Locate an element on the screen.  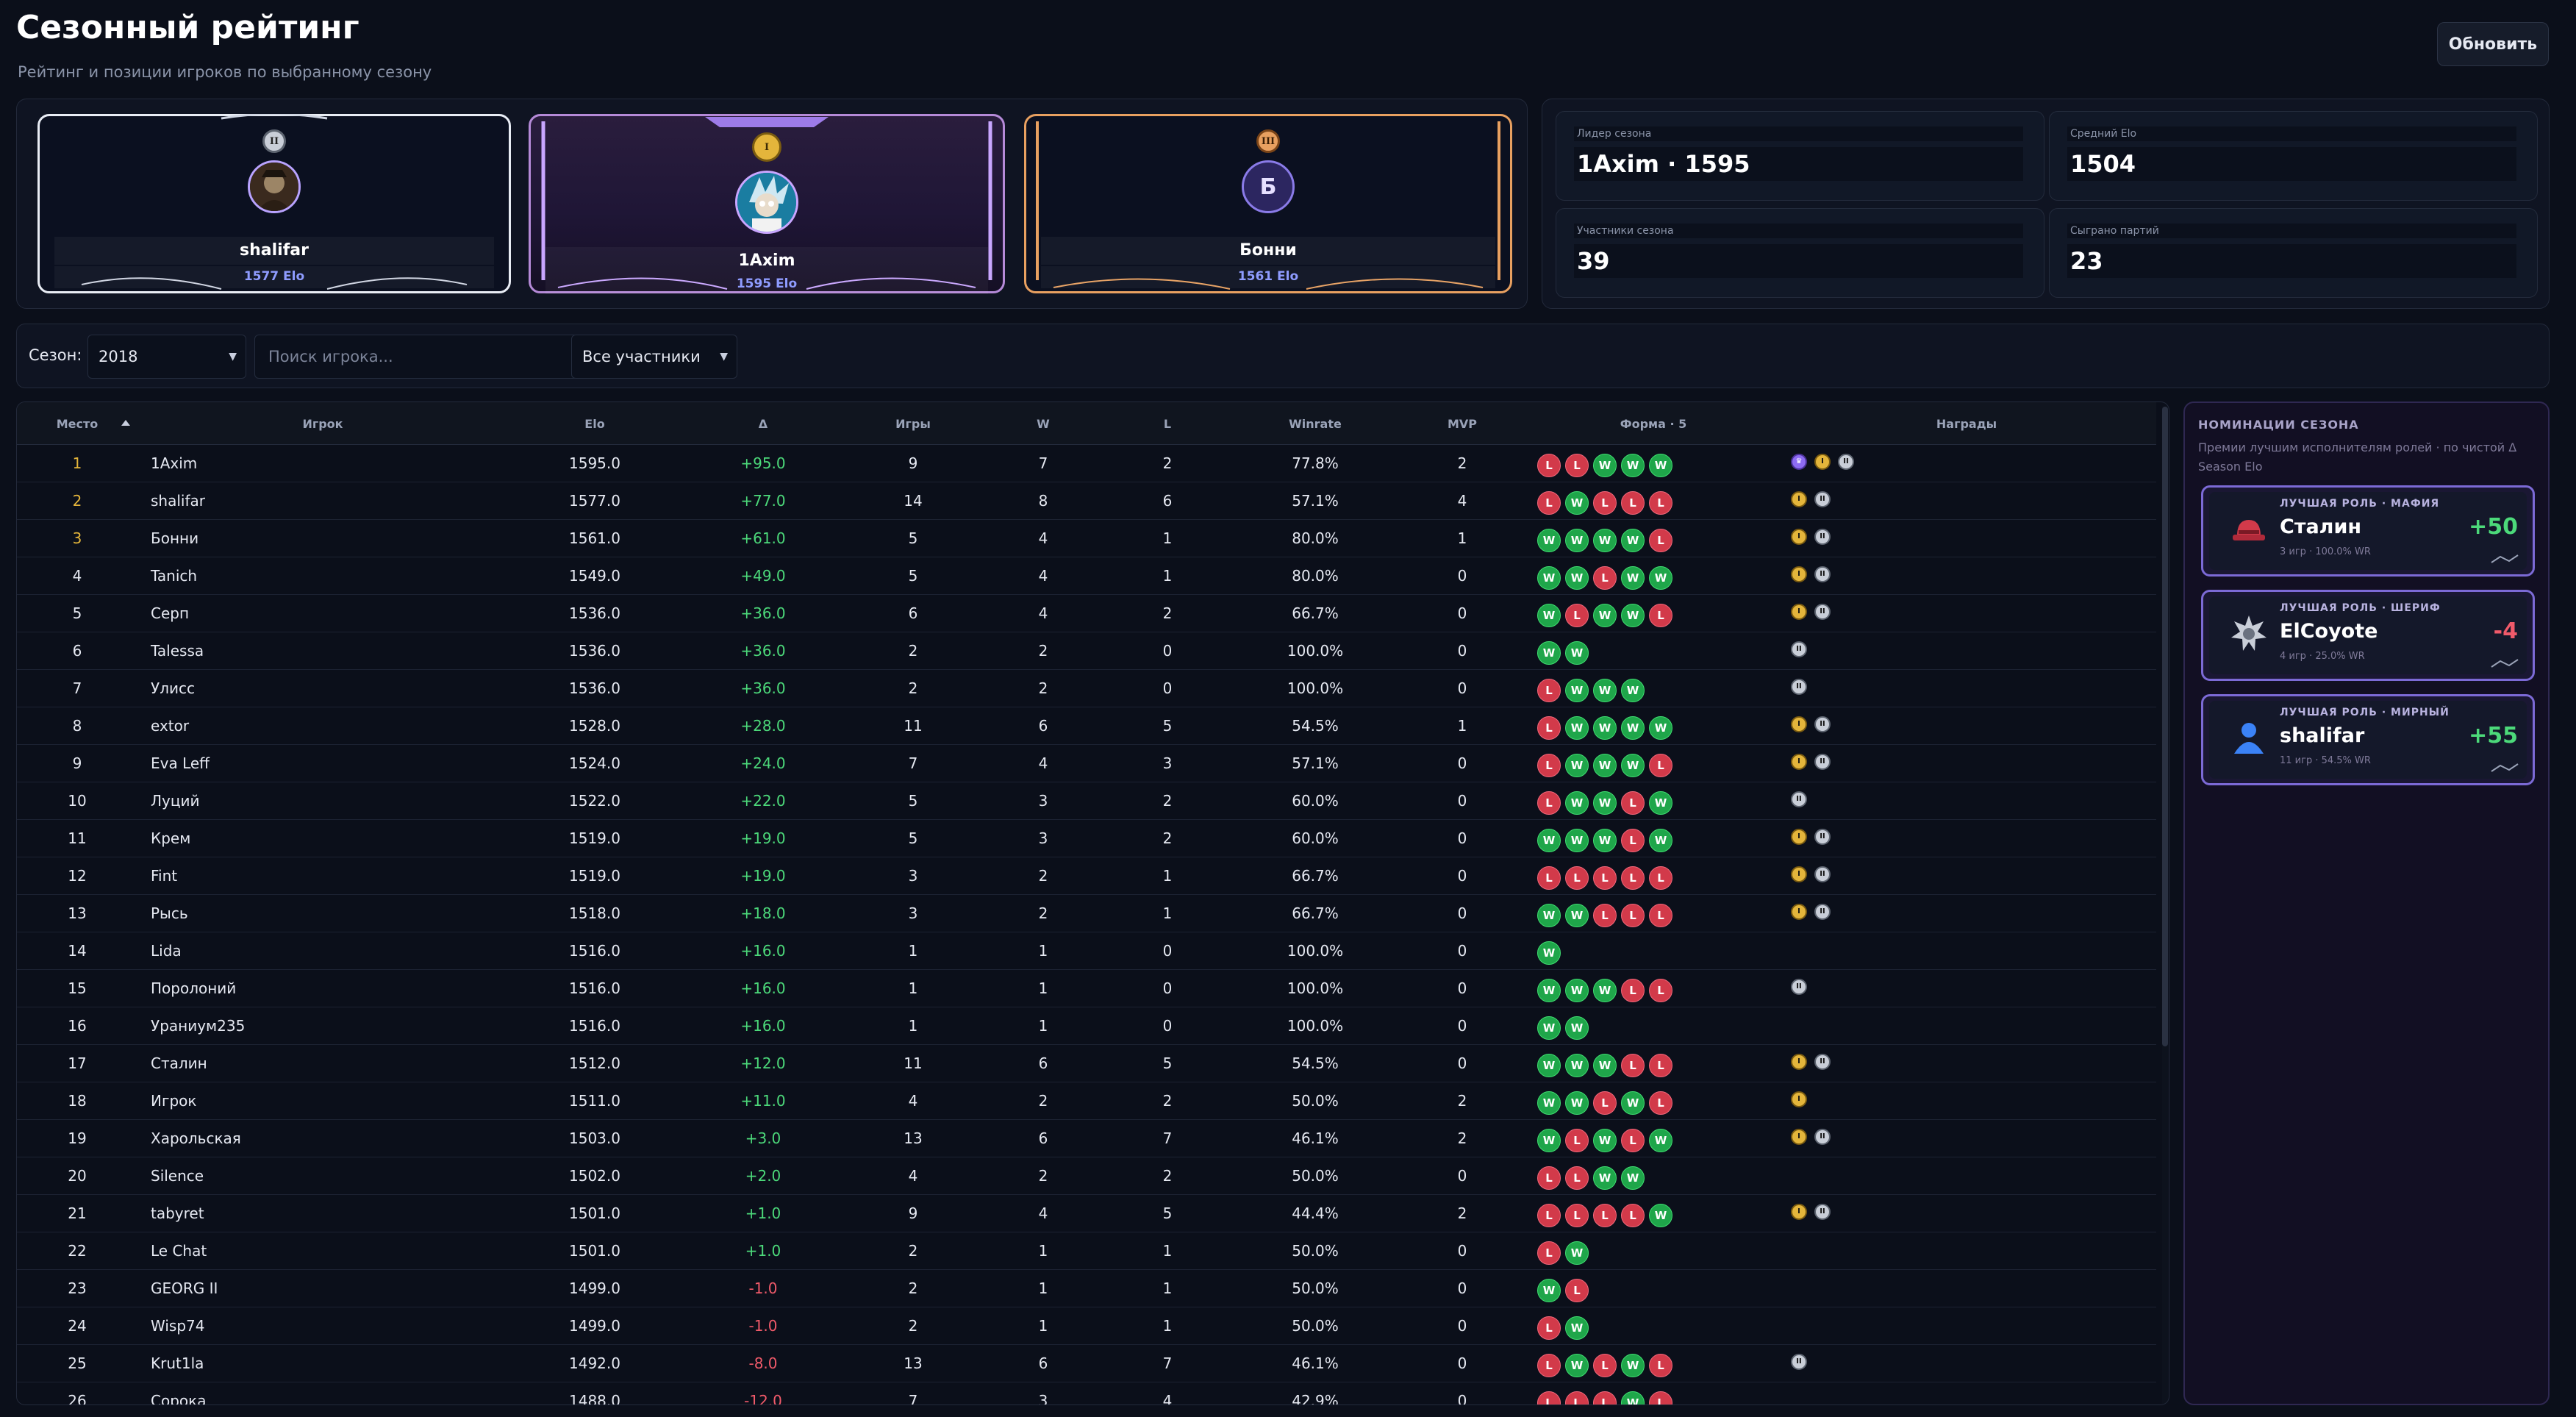
table-row: 22 Le Chat 1501.0 +1.0 2 1 1 50.0% 0 L W is located at coordinates (1086, 1251).